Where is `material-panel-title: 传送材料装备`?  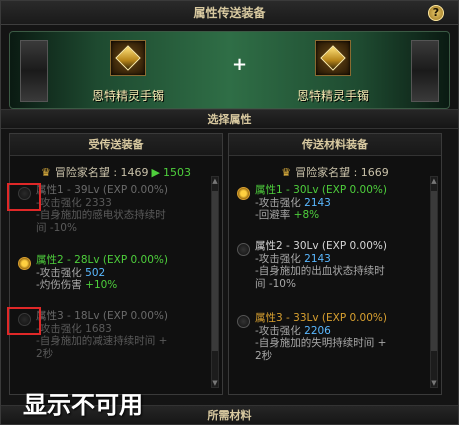 material-panel-title: 传送材料装备 is located at coordinates (335, 145).